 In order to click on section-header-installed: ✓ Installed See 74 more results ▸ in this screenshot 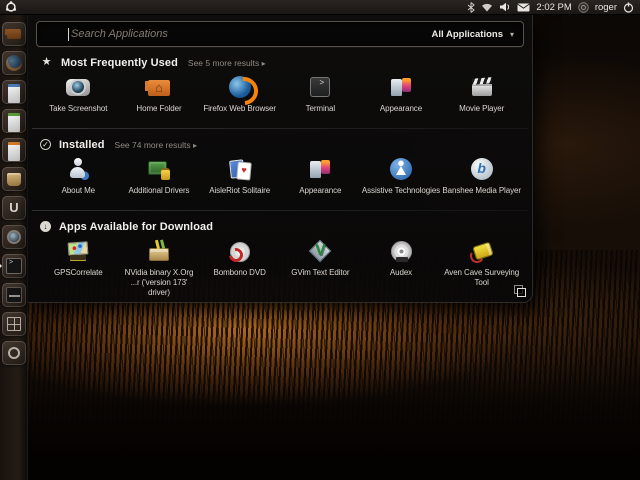, I will do `click(280, 144)`.